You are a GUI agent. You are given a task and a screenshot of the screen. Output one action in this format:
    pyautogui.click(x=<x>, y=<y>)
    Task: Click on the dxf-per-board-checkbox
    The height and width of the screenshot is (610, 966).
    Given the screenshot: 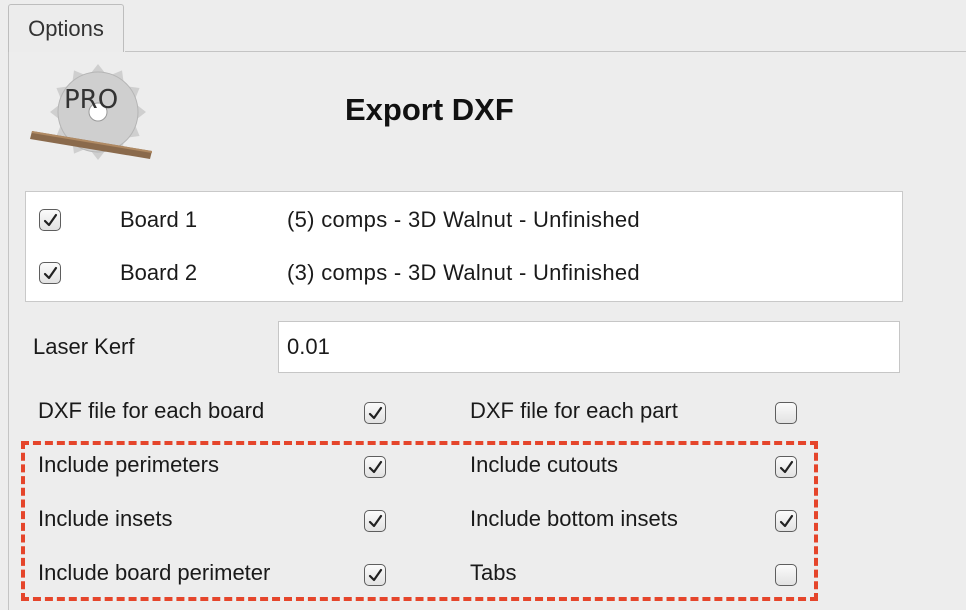 What is the action you would take?
    pyautogui.click(x=375, y=413)
    